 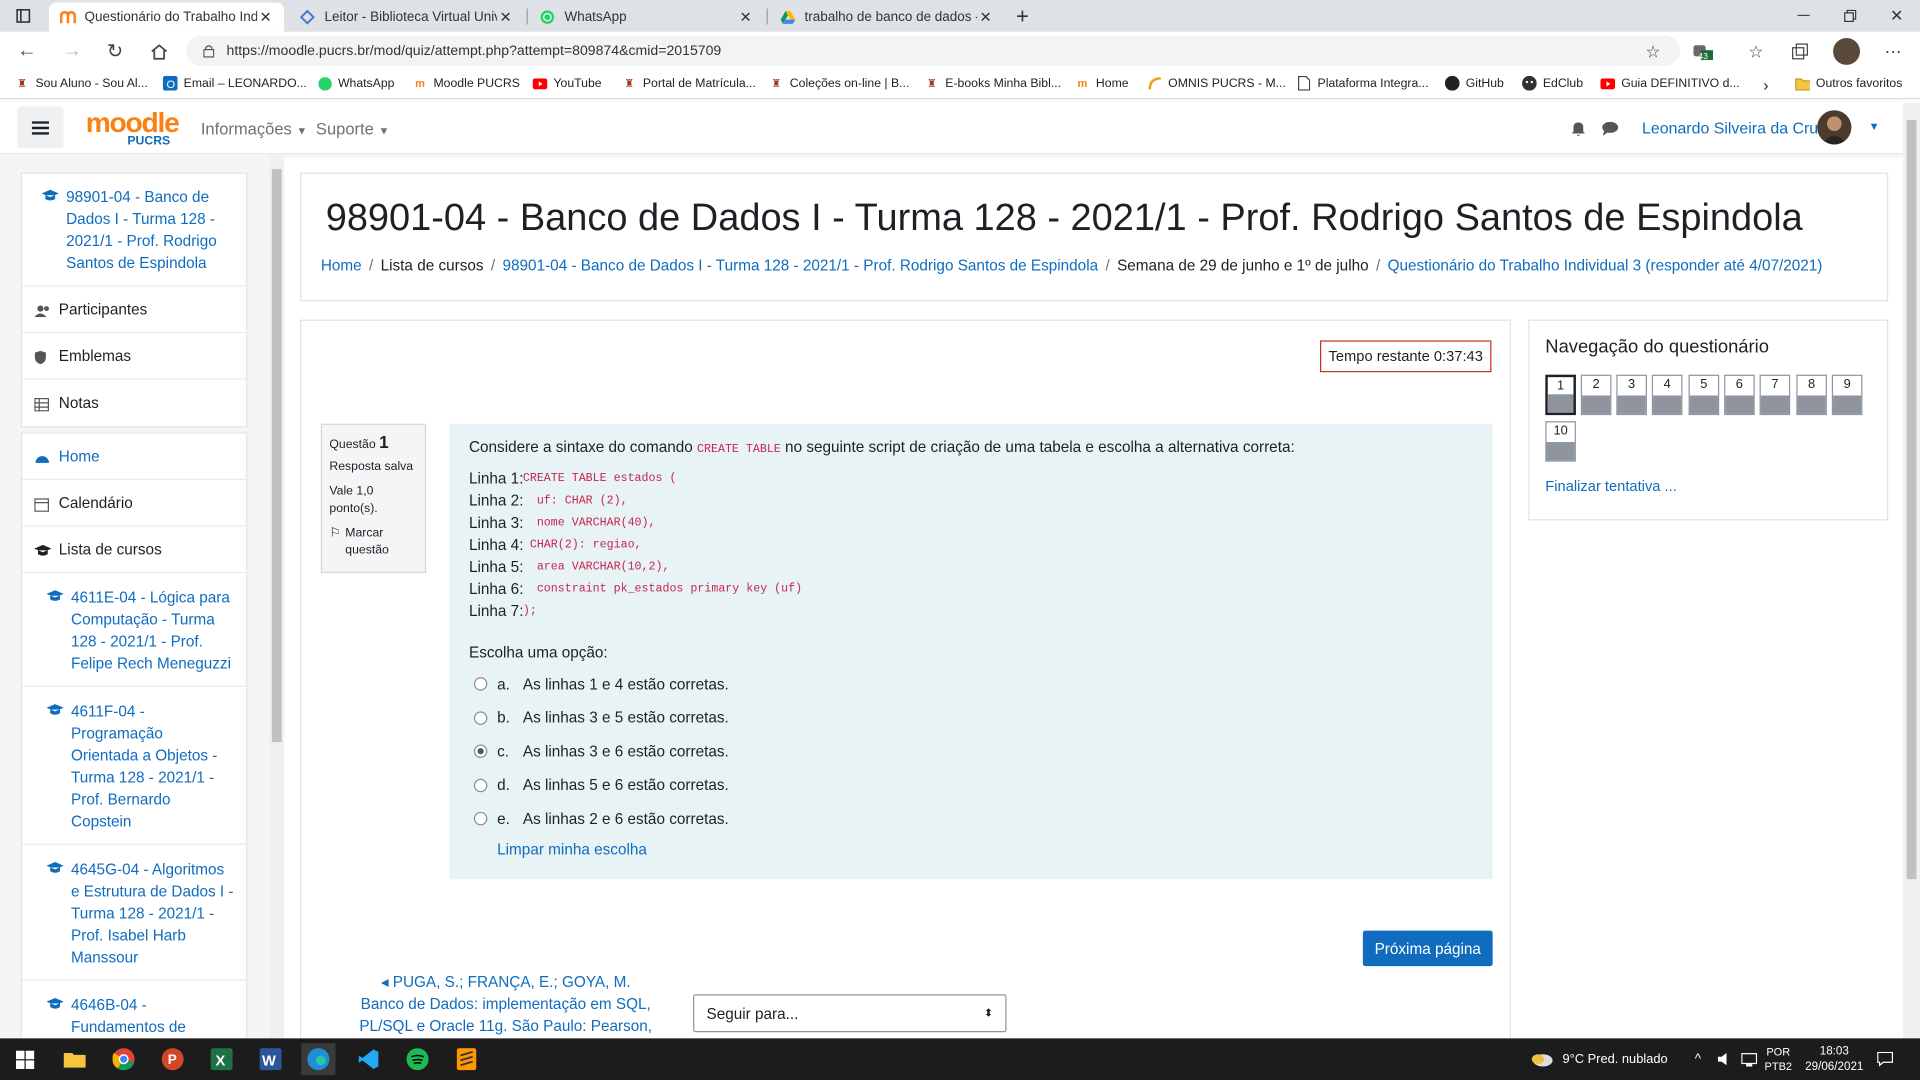 What do you see at coordinates (1427, 948) in the screenshot?
I see `next-page-button: Próxima página` at bounding box center [1427, 948].